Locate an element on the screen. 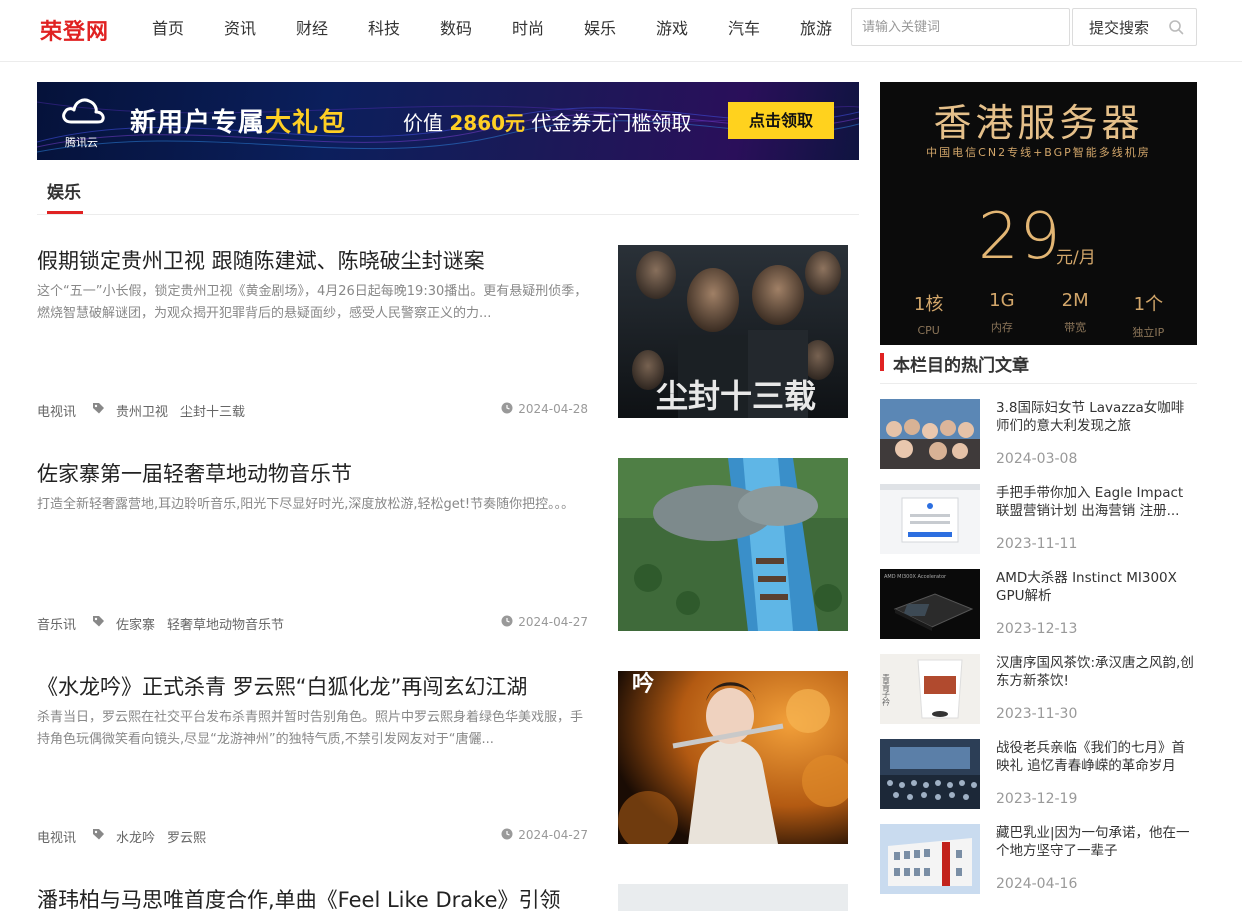 This screenshot has width=1242, height=911. nav-item-home: 首页 is located at coordinates (168, 29).